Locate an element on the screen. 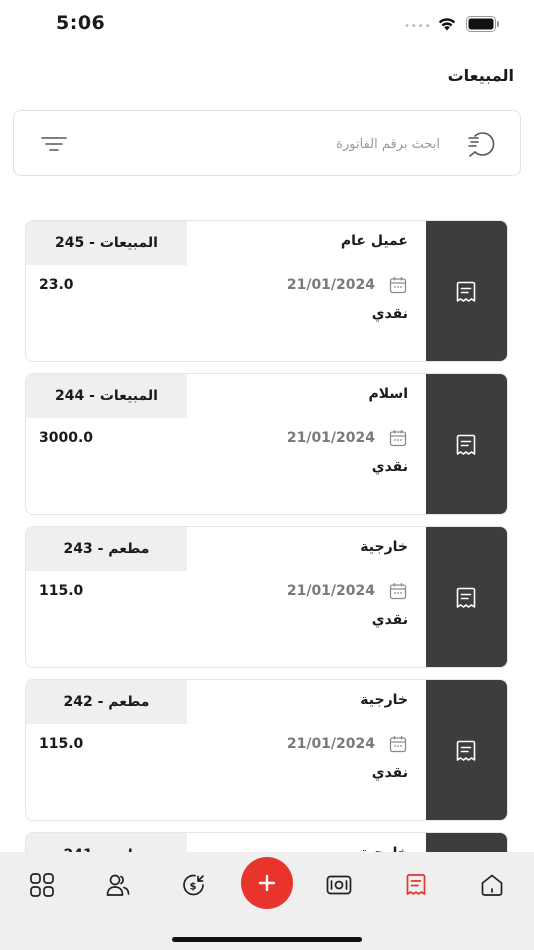 The width and height of the screenshot is (534, 950). page-title: المبيعات is located at coordinates (480, 75).